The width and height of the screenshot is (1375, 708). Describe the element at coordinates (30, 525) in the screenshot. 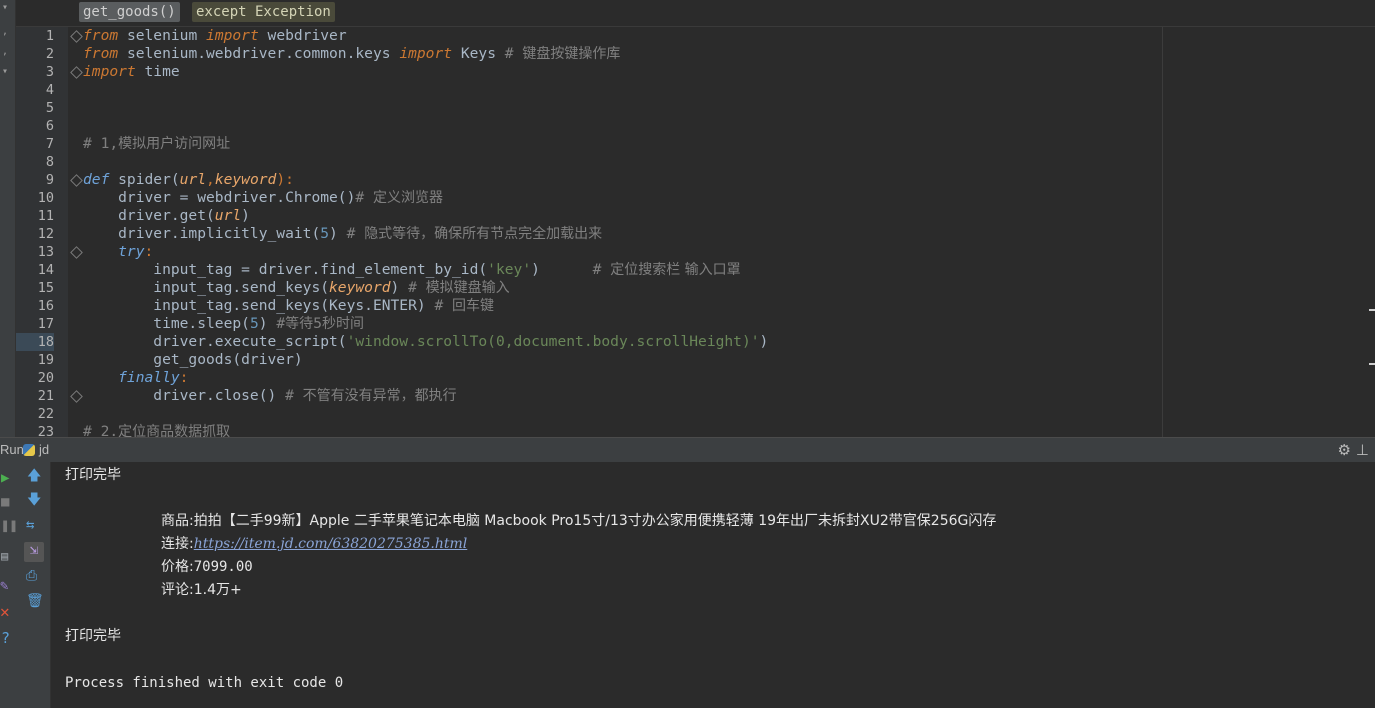

I see `soft-wrap-icon: ⇆` at that location.